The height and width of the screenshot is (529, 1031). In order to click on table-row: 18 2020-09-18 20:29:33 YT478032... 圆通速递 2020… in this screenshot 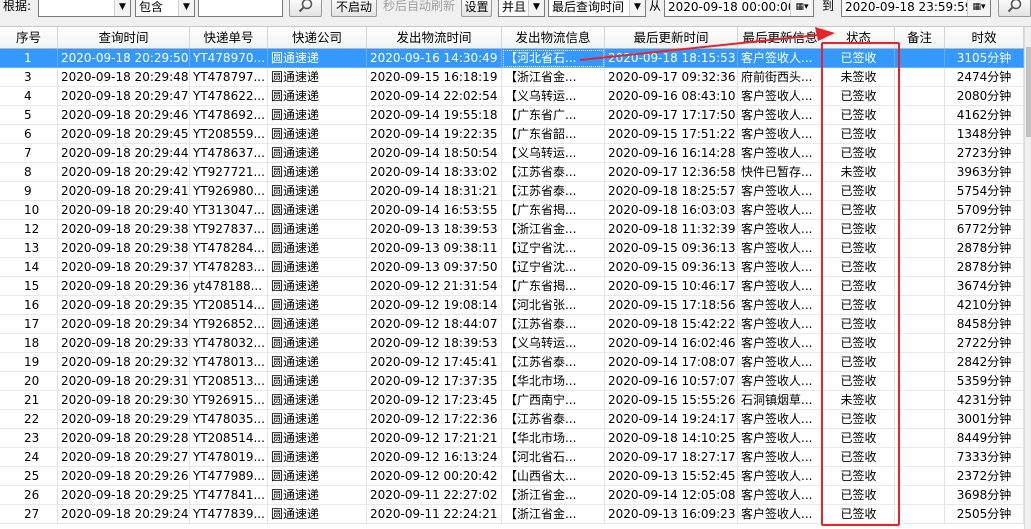, I will do `click(512, 343)`.